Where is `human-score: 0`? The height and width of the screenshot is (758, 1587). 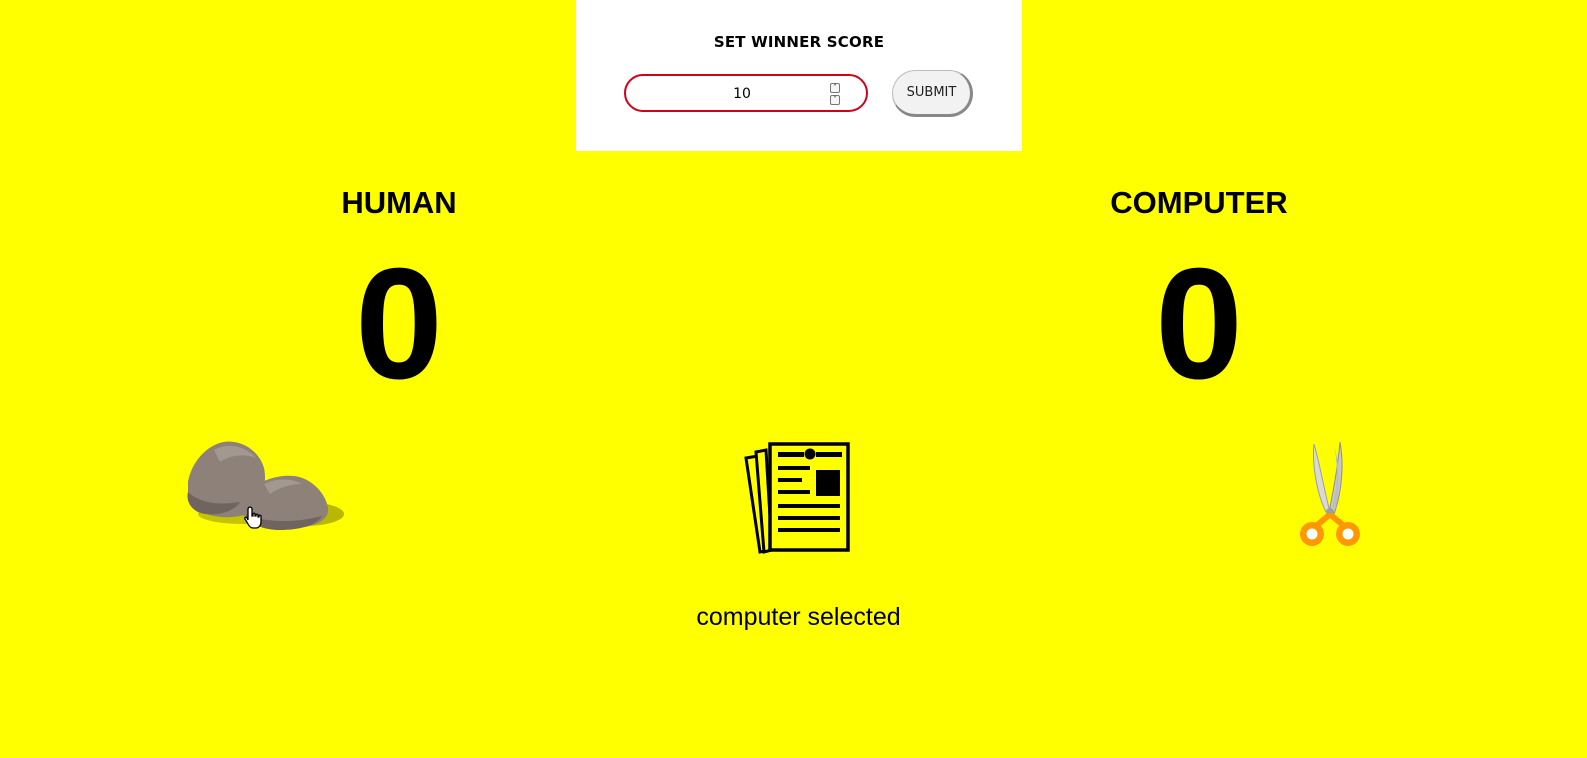 human-score: 0 is located at coordinates (399, 324).